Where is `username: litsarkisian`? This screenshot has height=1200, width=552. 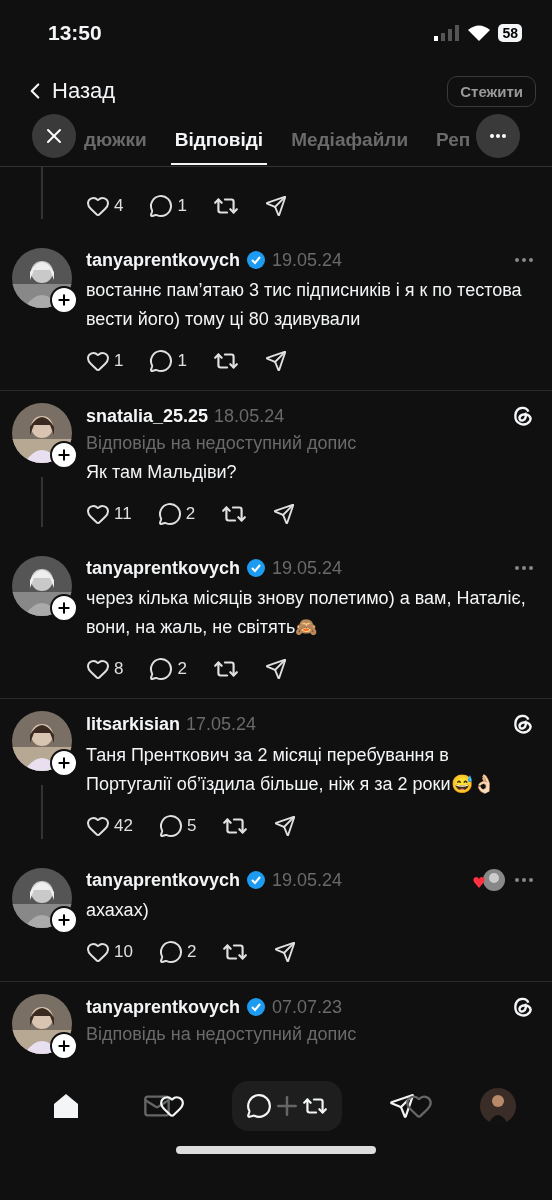 username: litsarkisian is located at coordinates (133, 724).